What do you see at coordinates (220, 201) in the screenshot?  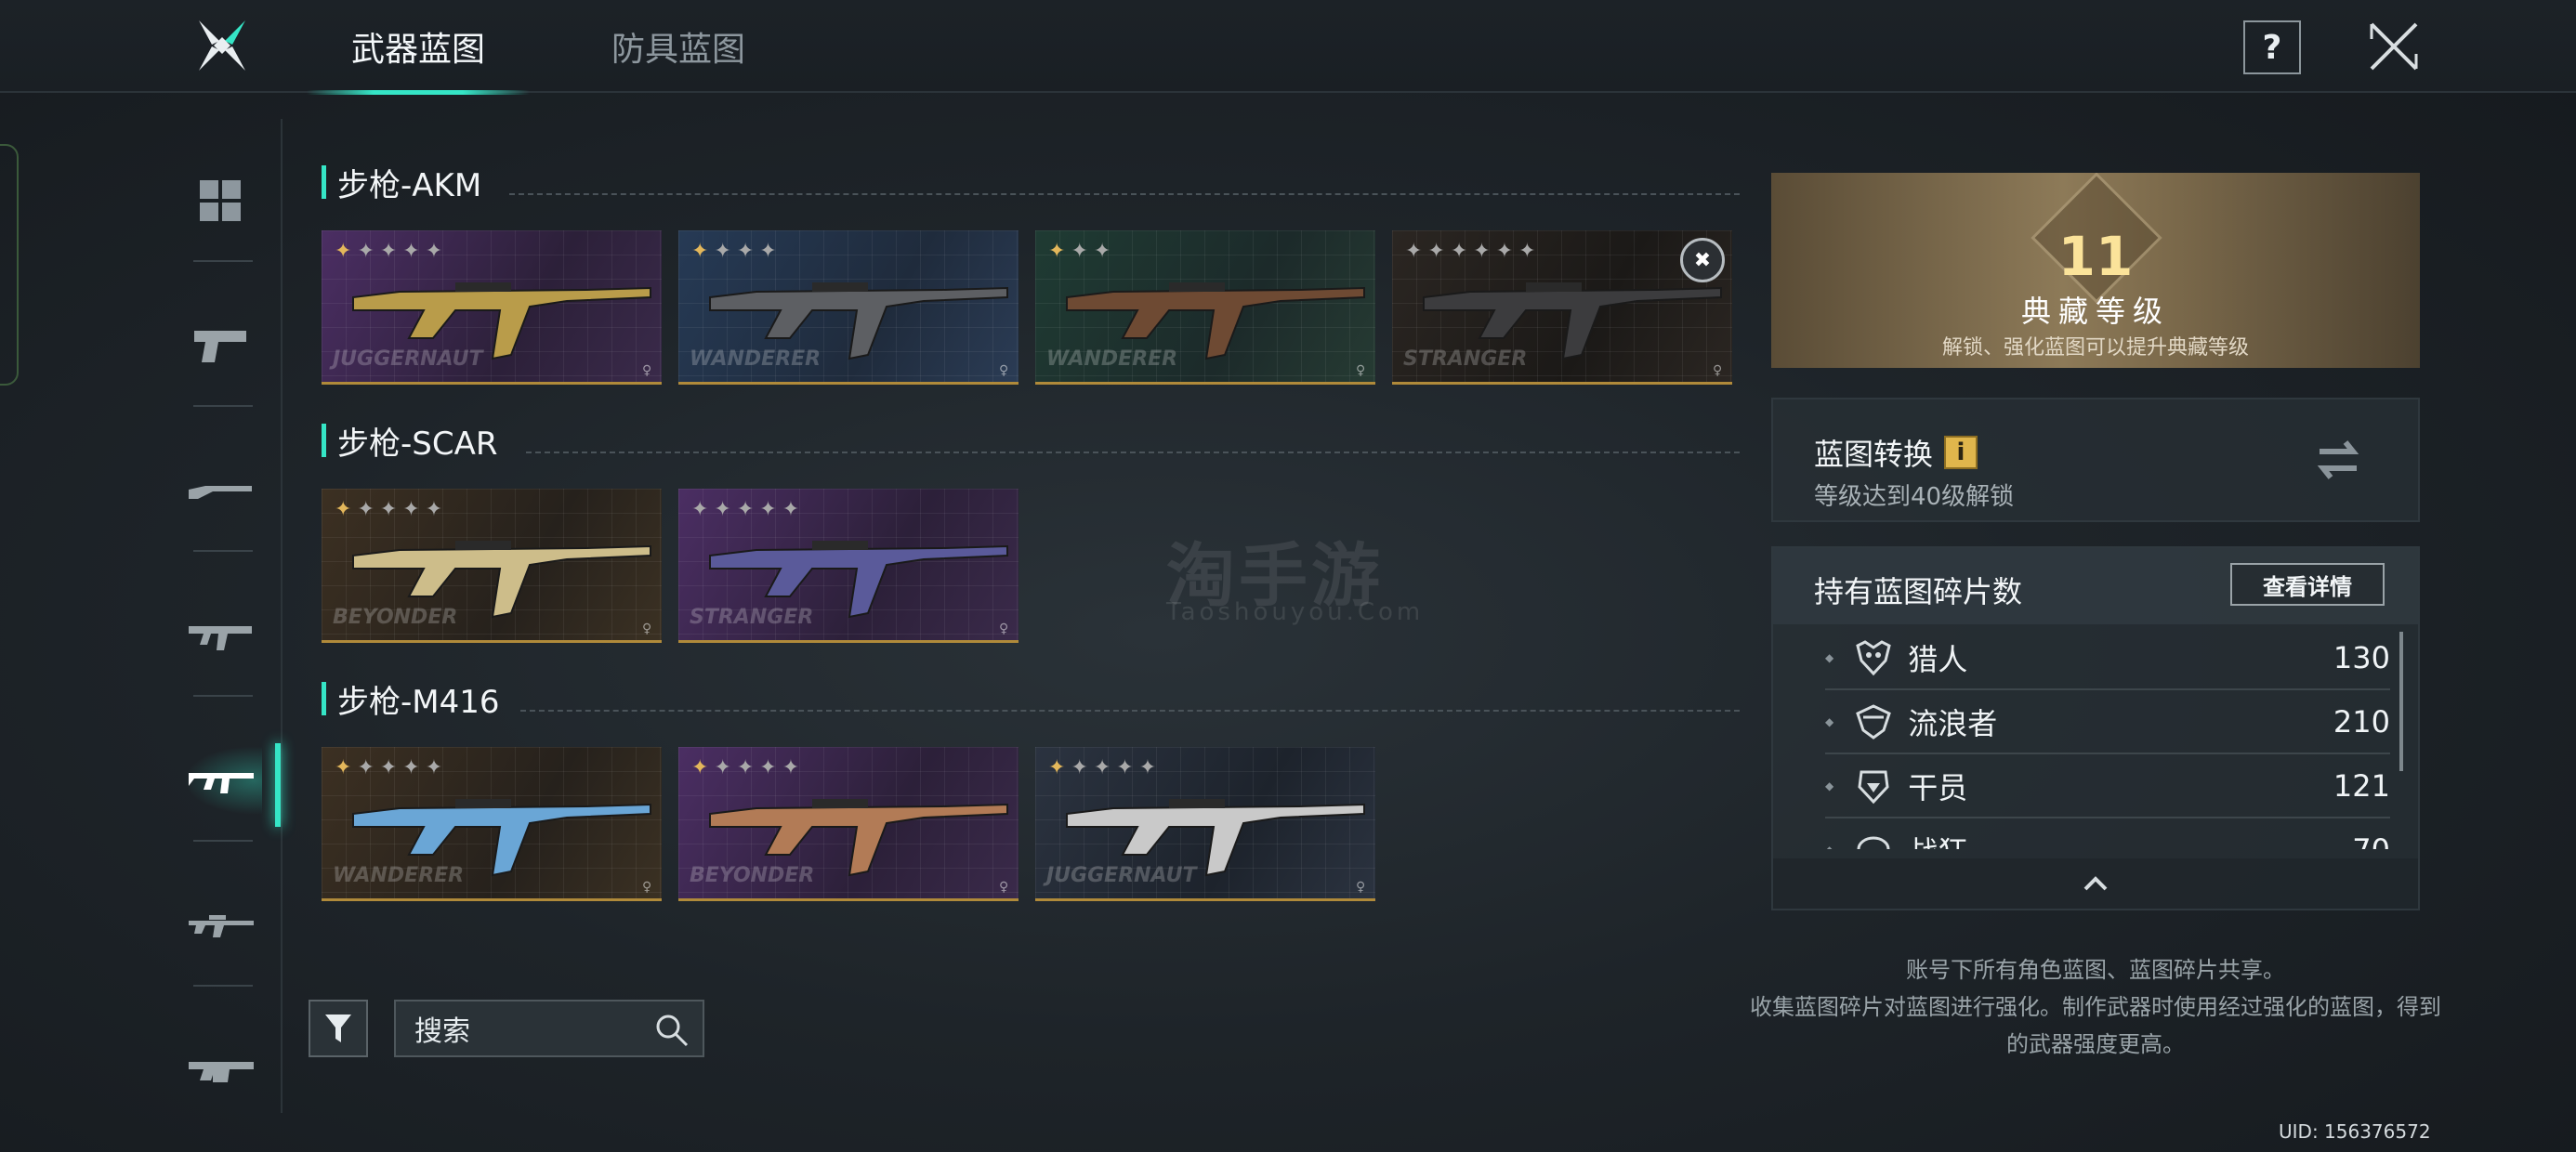 I see `category-overview` at bounding box center [220, 201].